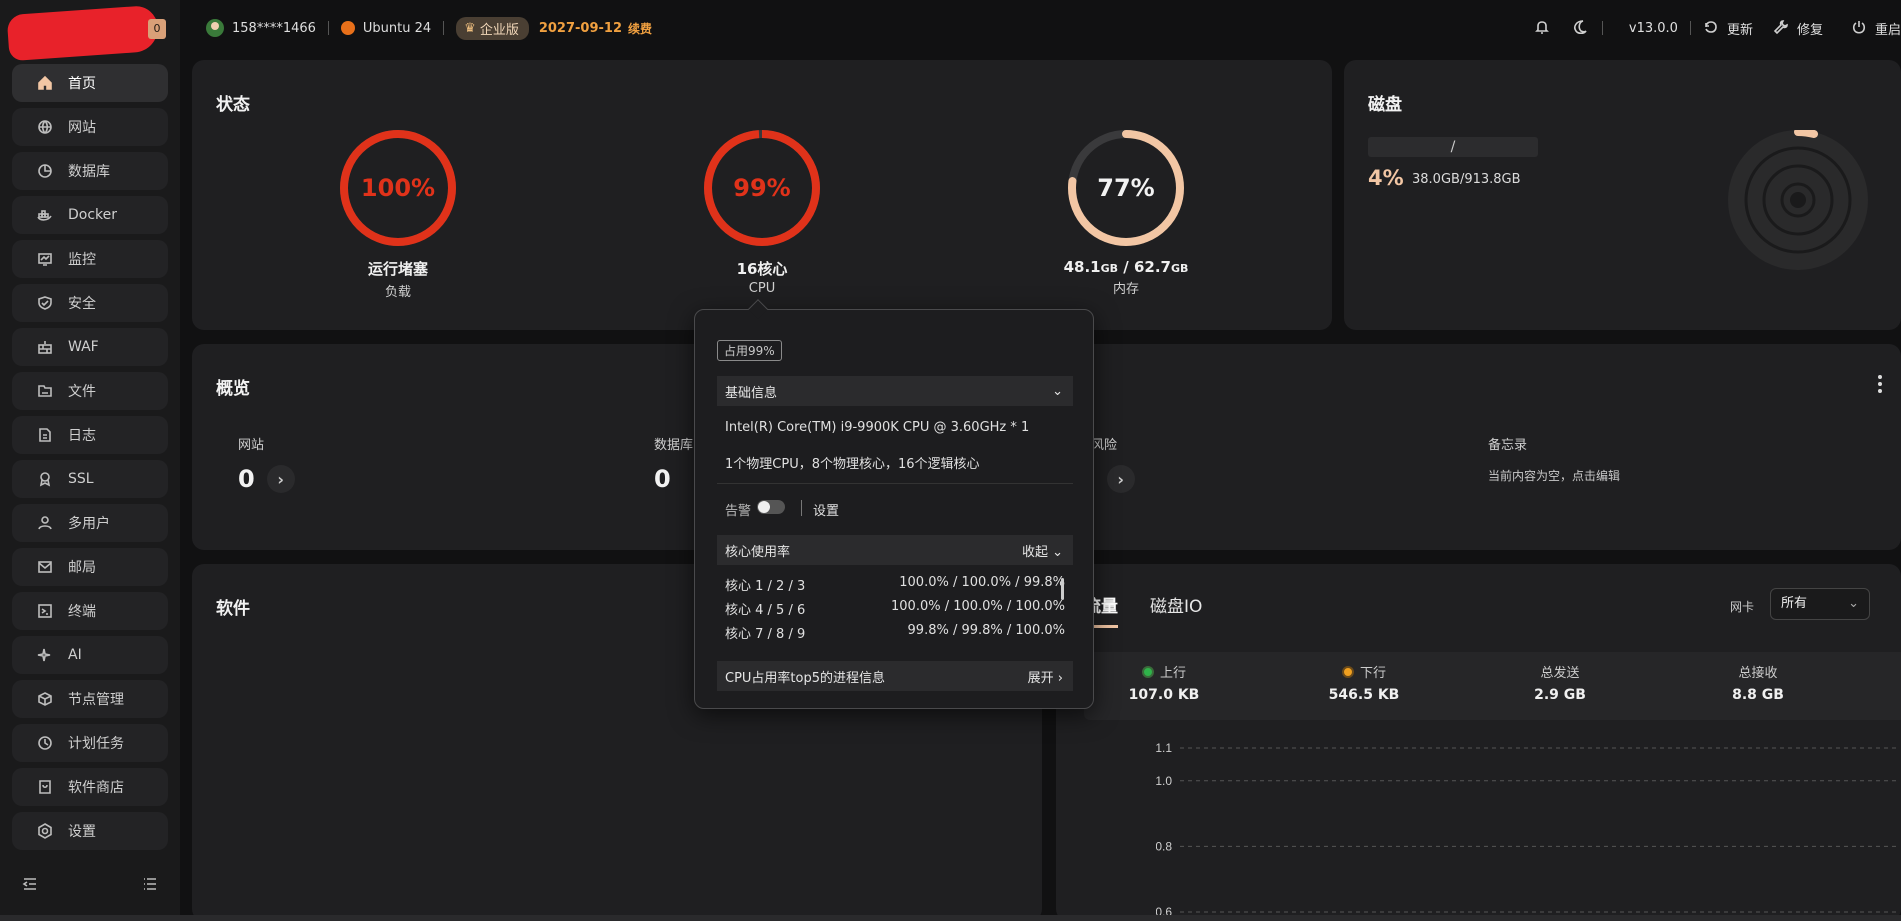  Describe the element at coordinates (1560, 673) in the screenshot. I see `total-sent-label: 总发送` at that location.